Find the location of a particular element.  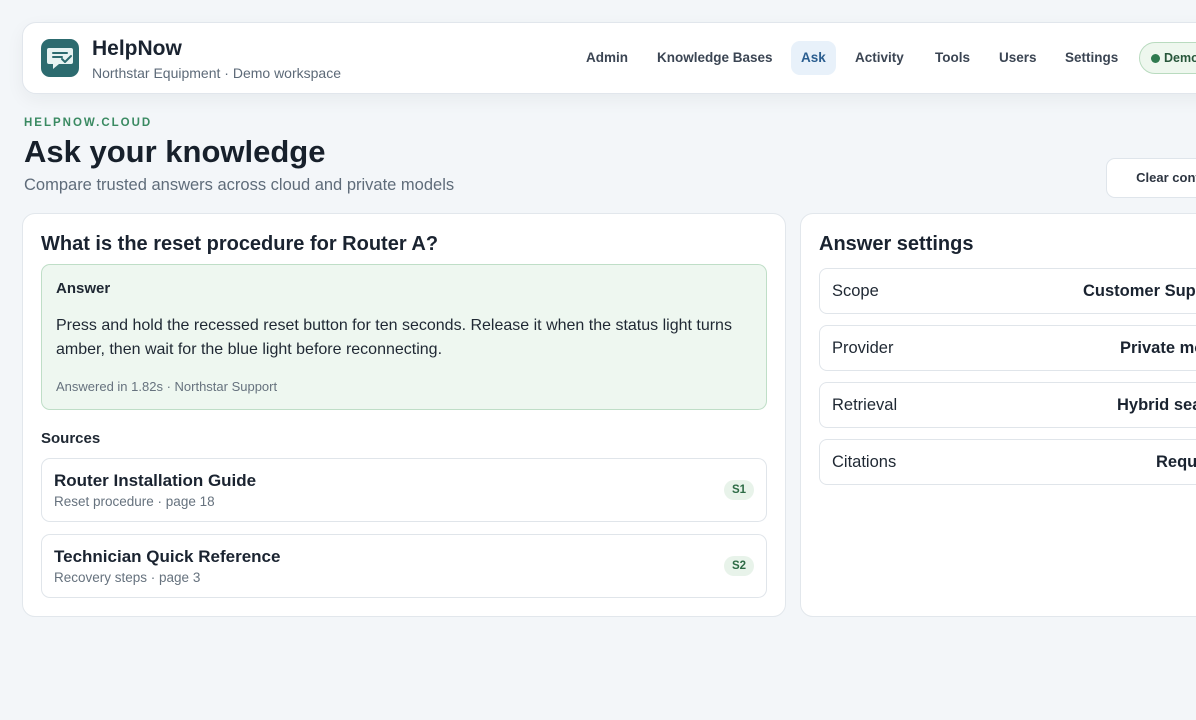

page-title: Ask your knowledge is located at coordinates (175, 151).